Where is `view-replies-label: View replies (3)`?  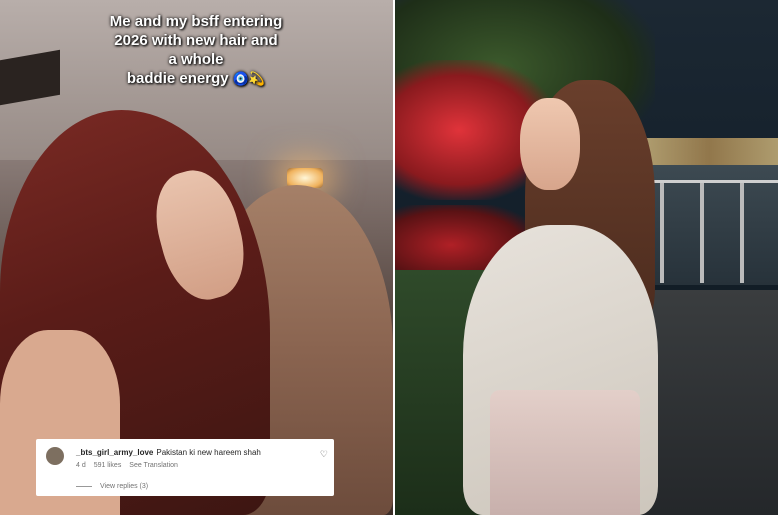 view-replies-label: View replies (3) is located at coordinates (124, 486).